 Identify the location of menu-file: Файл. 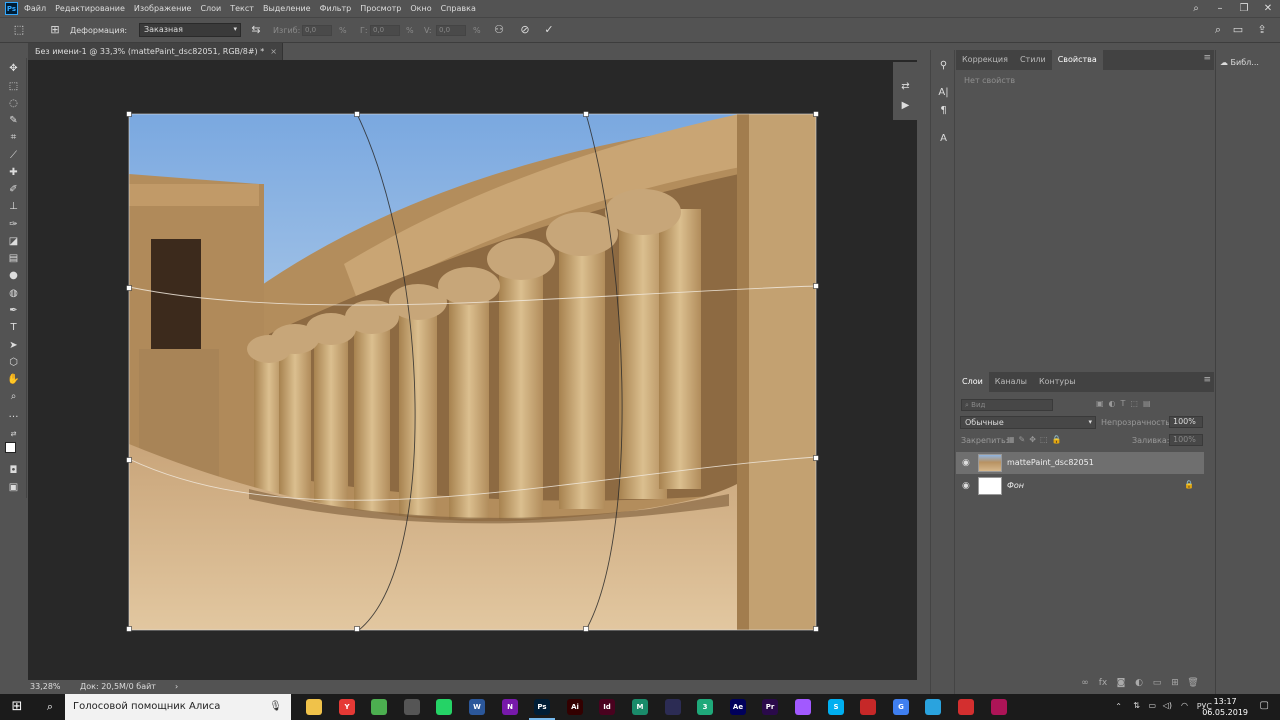
(35, 8).